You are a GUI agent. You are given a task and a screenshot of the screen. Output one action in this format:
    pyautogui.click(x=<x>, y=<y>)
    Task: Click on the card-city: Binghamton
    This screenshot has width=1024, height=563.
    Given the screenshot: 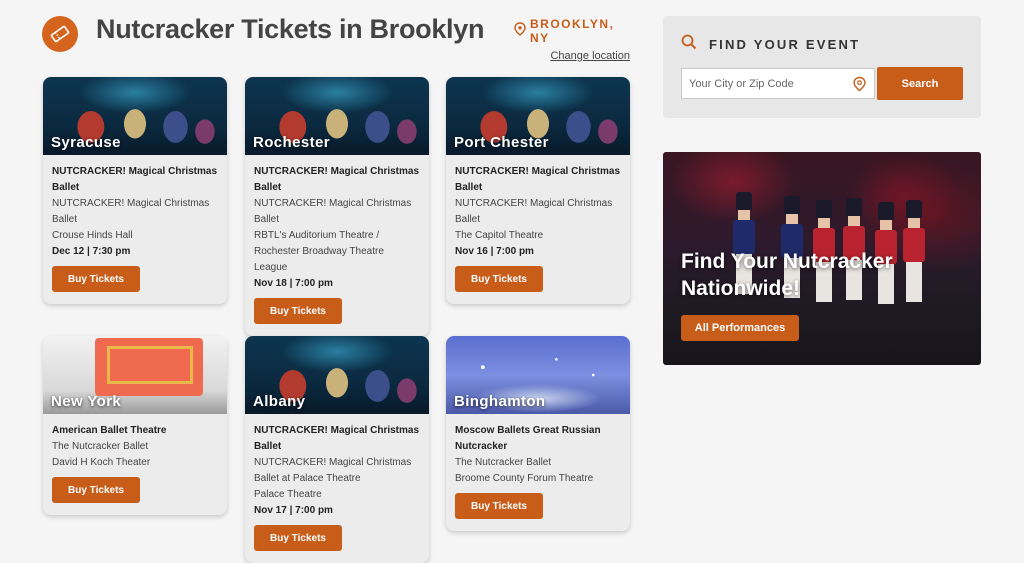 What is the action you would take?
    pyautogui.click(x=500, y=401)
    